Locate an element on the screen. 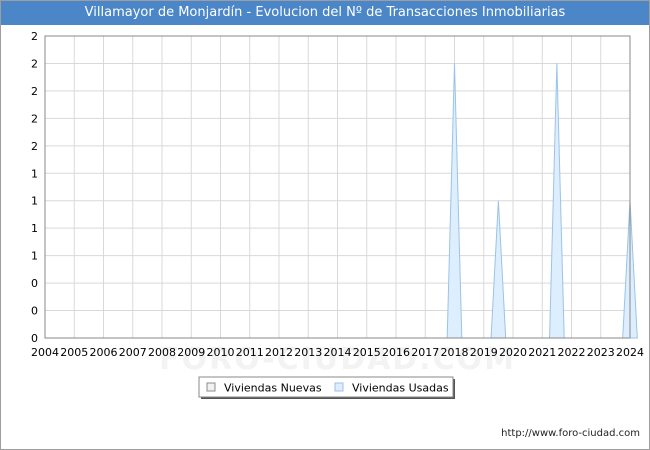  source-url: http://www.foro-ciudad.com is located at coordinates (570, 433).